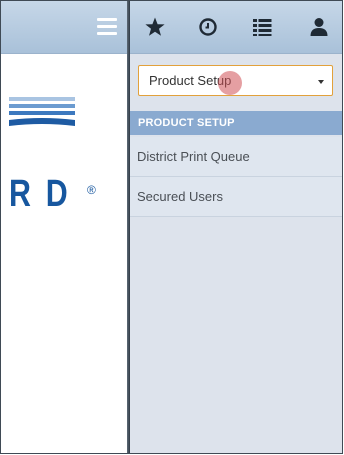 The image size is (344, 455). What do you see at coordinates (262, 27) in the screenshot?
I see `list-icon` at bounding box center [262, 27].